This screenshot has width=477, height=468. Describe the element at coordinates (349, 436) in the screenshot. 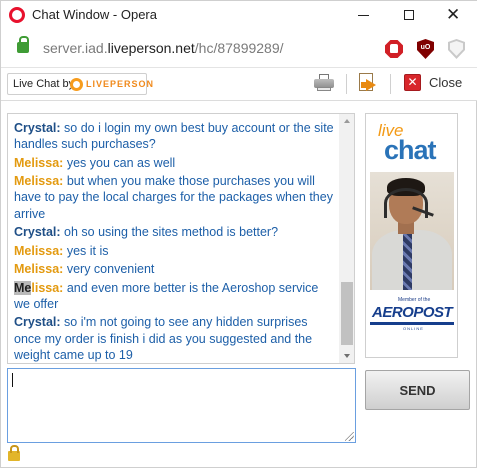

I see `resize-grip-icon` at that location.